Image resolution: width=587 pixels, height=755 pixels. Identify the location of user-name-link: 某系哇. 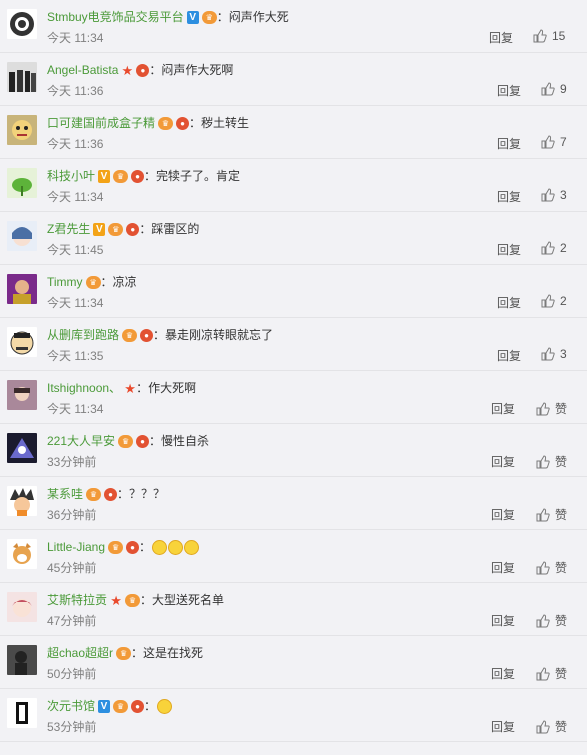
(65, 494).